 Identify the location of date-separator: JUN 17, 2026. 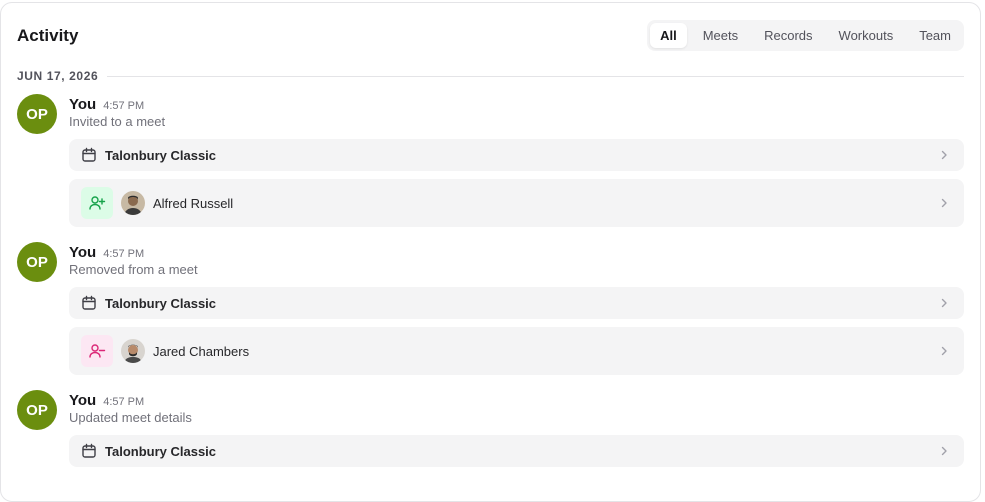
(490, 76).